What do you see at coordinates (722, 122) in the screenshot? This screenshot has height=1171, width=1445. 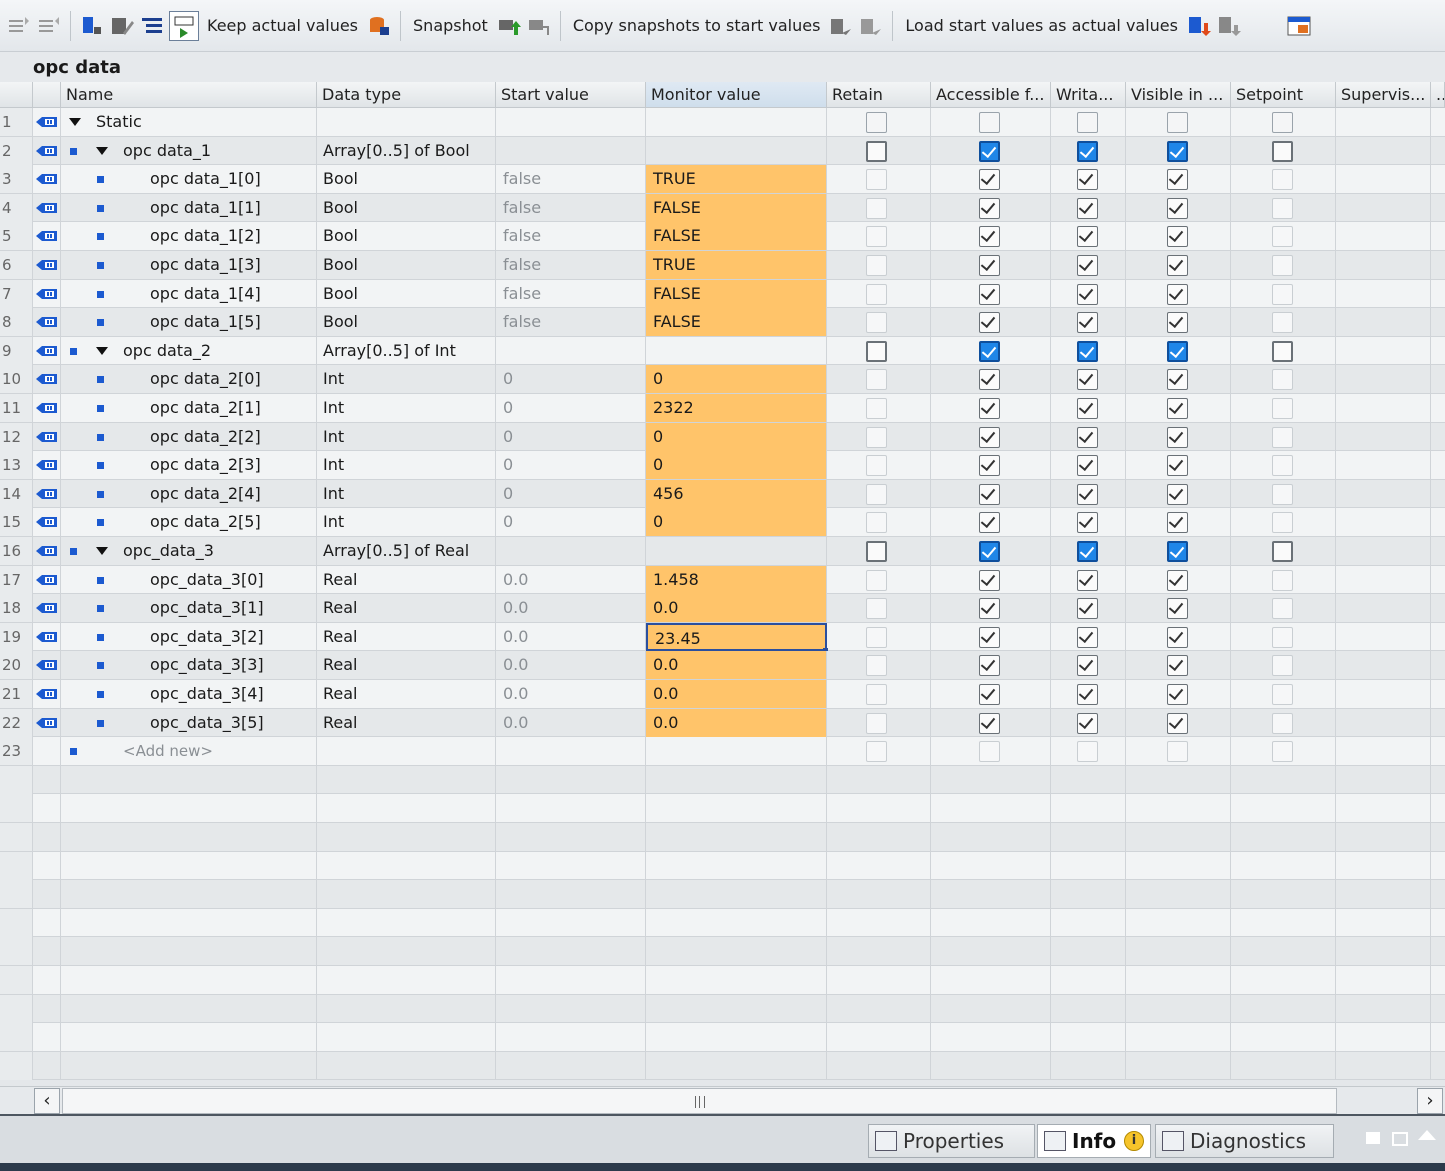 I see `table-row: 1 Static` at bounding box center [722, 122].